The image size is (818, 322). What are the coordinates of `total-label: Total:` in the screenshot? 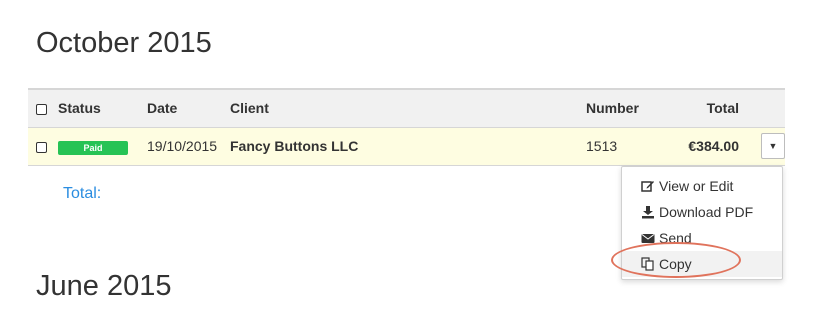 It's located at (82, 194).